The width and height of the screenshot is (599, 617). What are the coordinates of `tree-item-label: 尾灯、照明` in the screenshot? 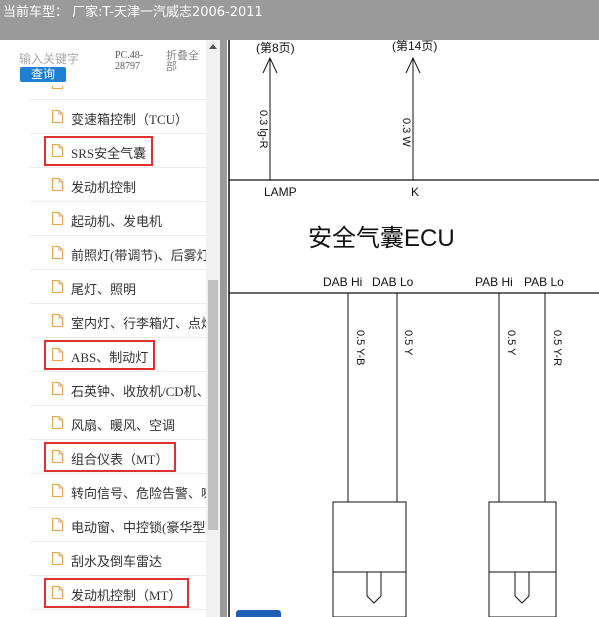 It's located at (104, 289).